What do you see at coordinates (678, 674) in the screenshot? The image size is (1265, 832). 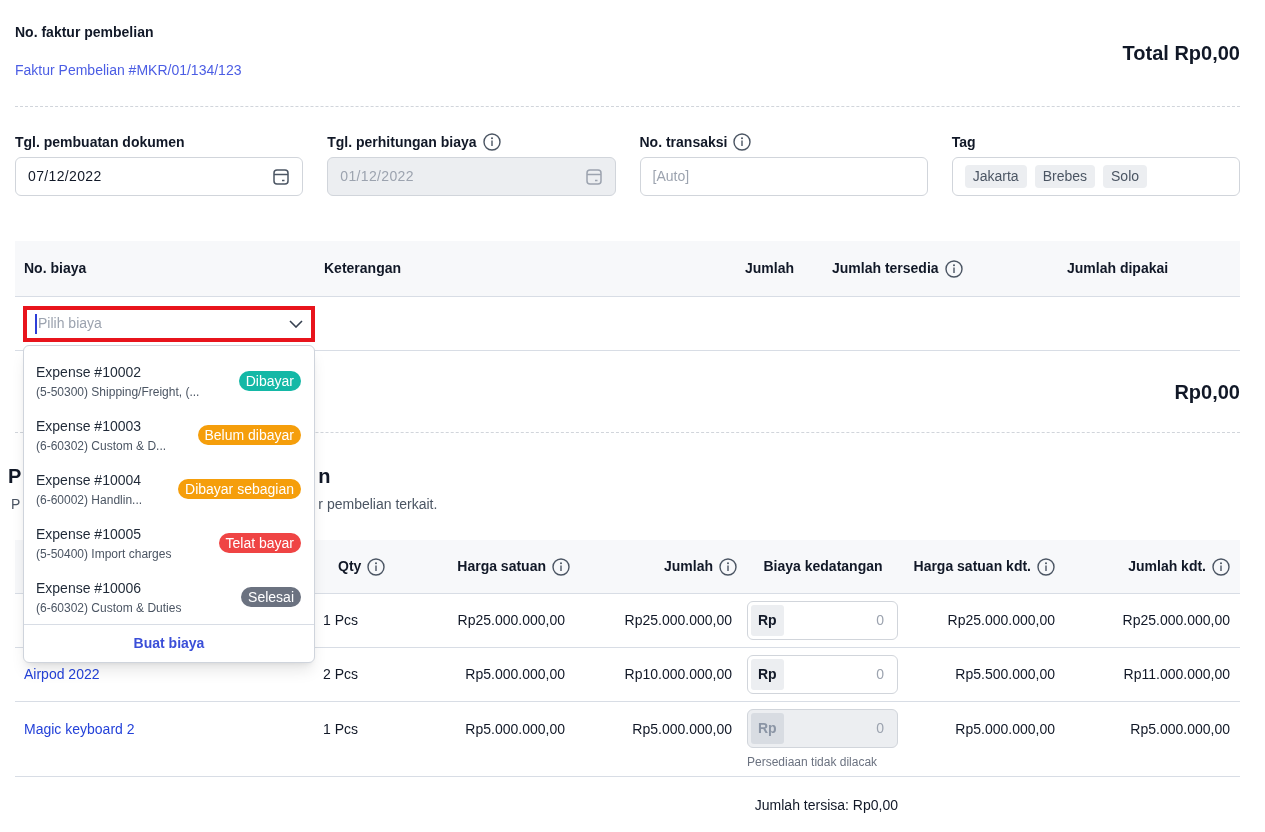 I see `table-cell-text: Rp10.000.000,00` at bounding box center [678, 674].